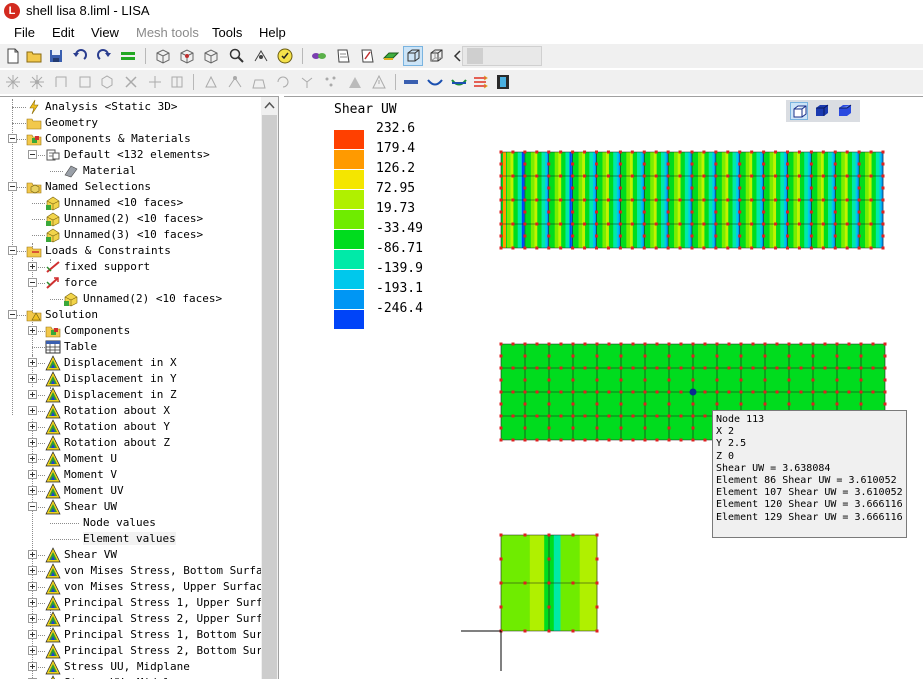 The height and width of the screenshot is (679, 923). Describe the element at coordinates (34, 56) in the screenshot. I see `open-folder-icon` at that location.